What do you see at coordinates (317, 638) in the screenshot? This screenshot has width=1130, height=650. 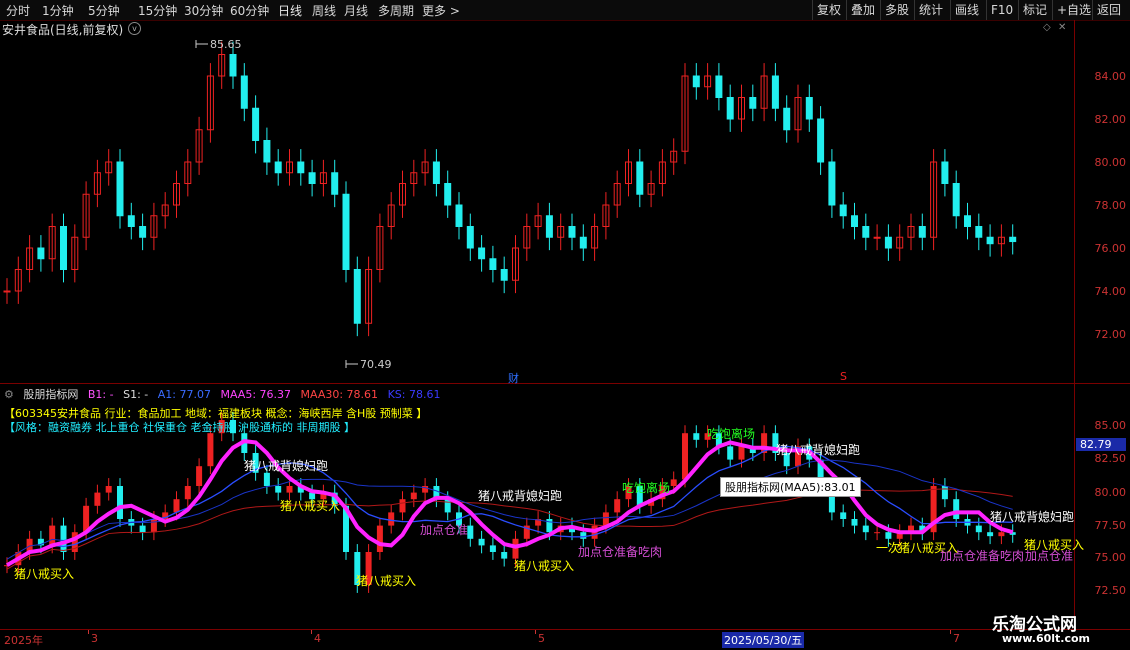 I see `date-label: 4` at bounding box center [317, 638].